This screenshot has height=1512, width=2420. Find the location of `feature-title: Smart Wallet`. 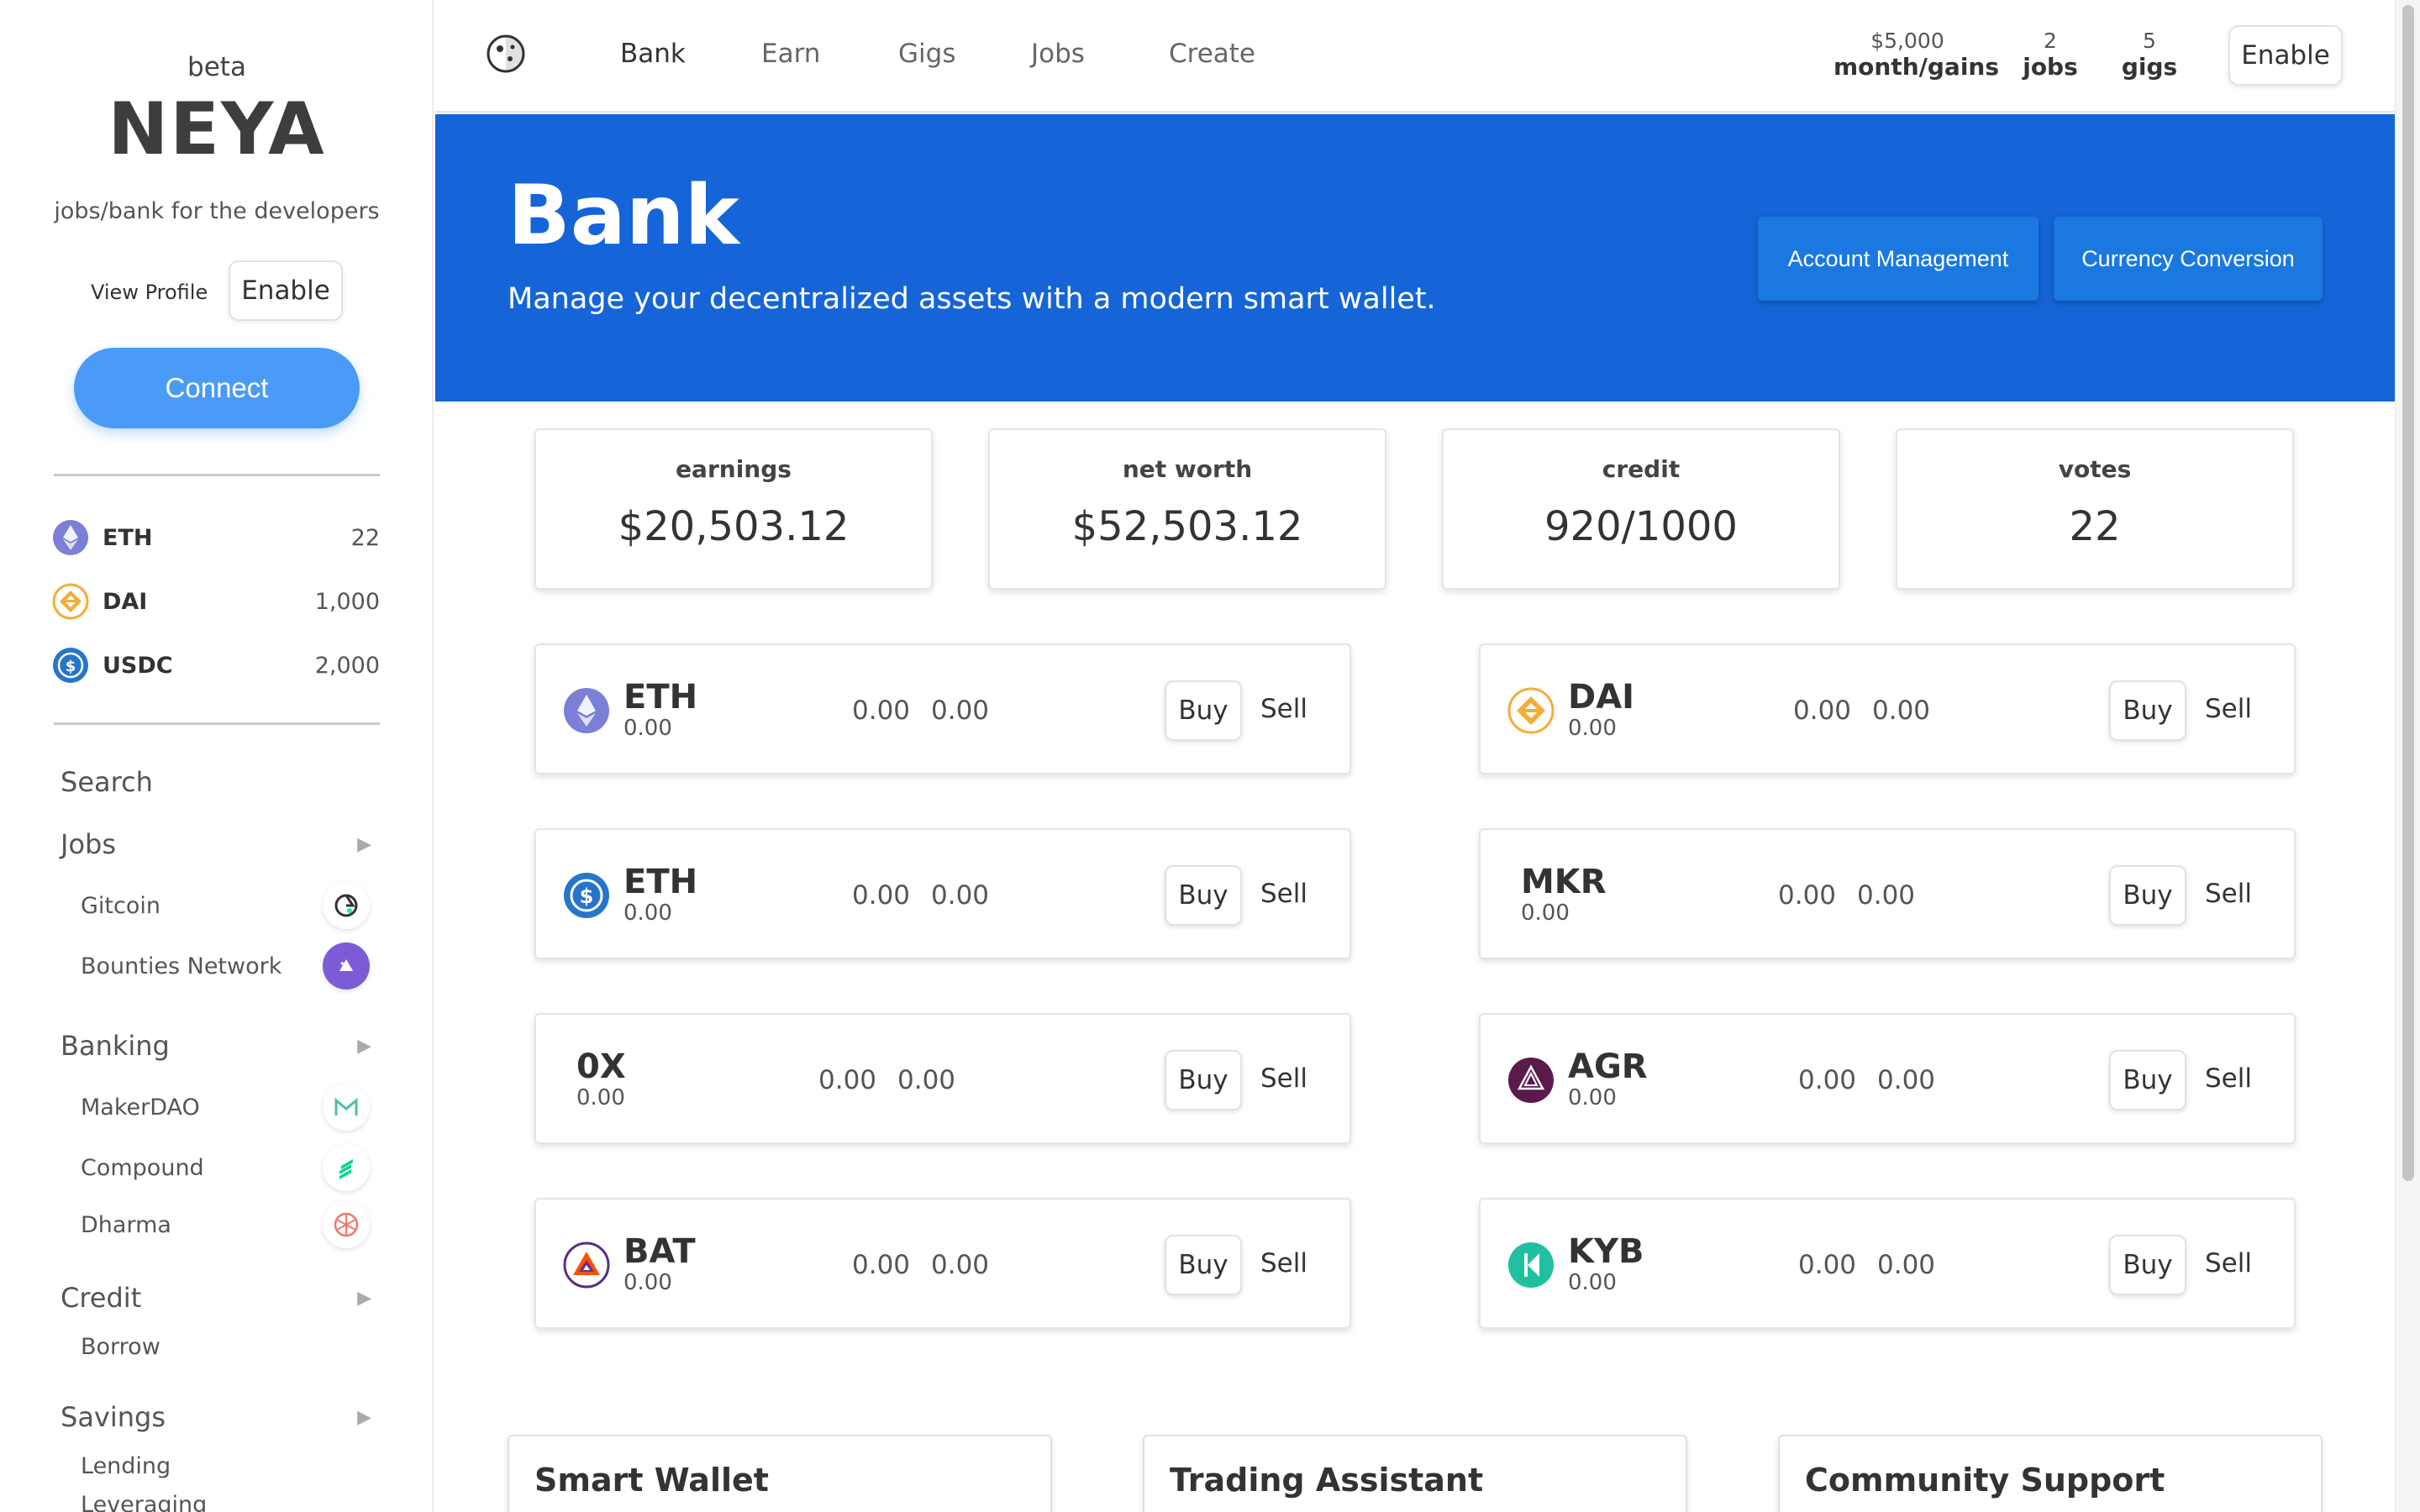

feature-title: Smart Wallet is located at coordinates (651, 1480).